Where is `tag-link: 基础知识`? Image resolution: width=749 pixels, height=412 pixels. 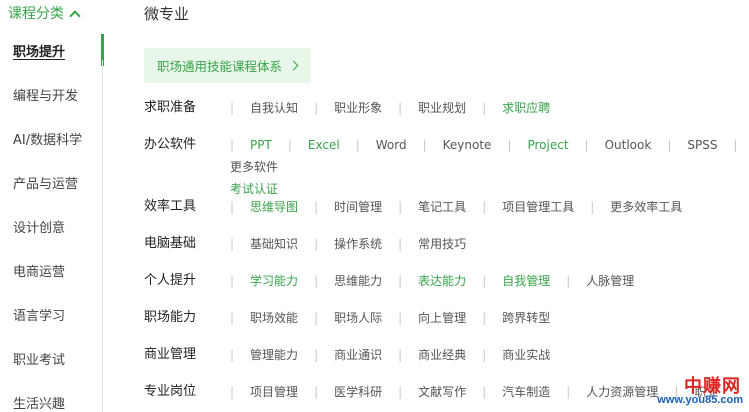 tag-link: 基础知识 is located at coordinates (282, 244).